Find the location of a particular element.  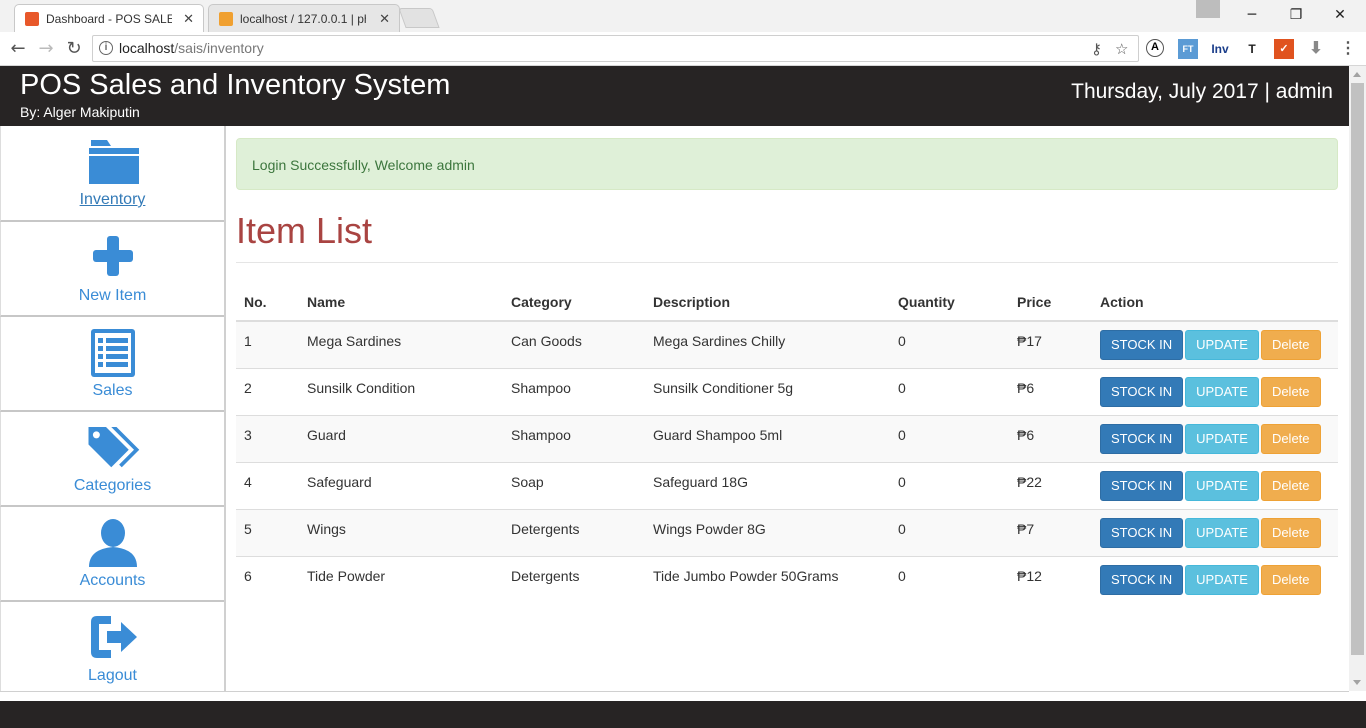

extension-shield-icon: ✓ is located at coordinates (1284, 49).